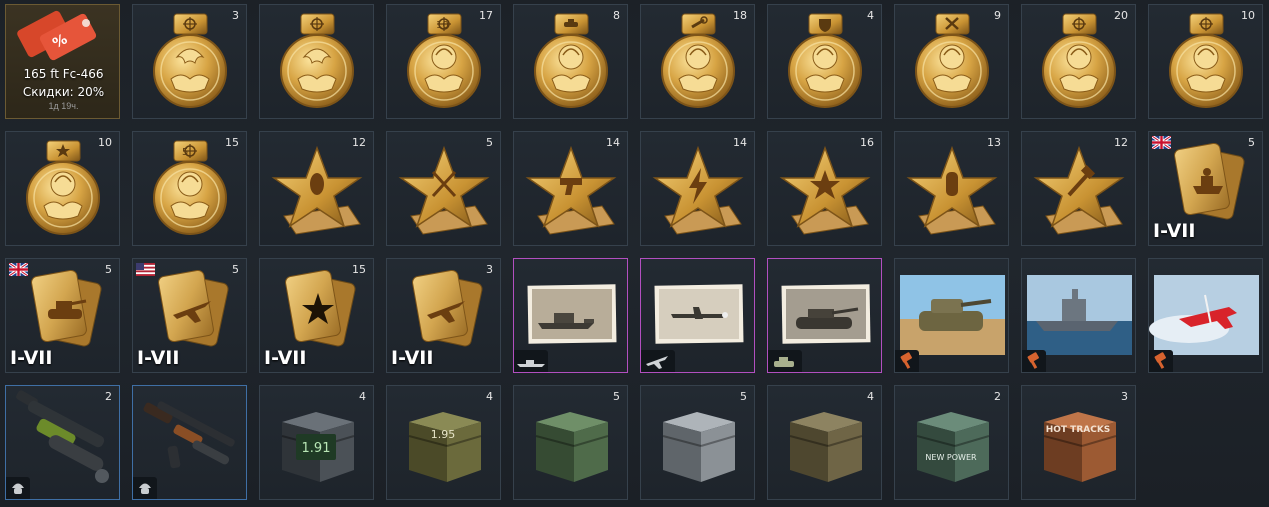  Describe the element at coordinates (867, 142) in the screenshot. I see `item-count: 16` at that location.